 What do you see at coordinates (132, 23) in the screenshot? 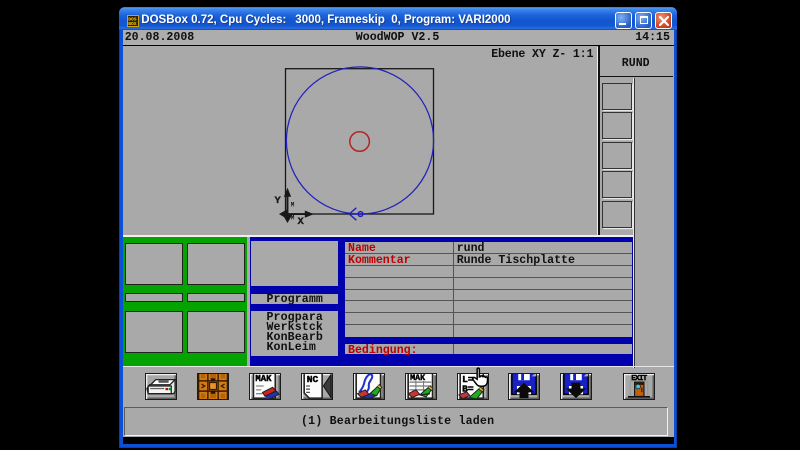
I see `svg-text: BOX` at bounding box center [132, 23].